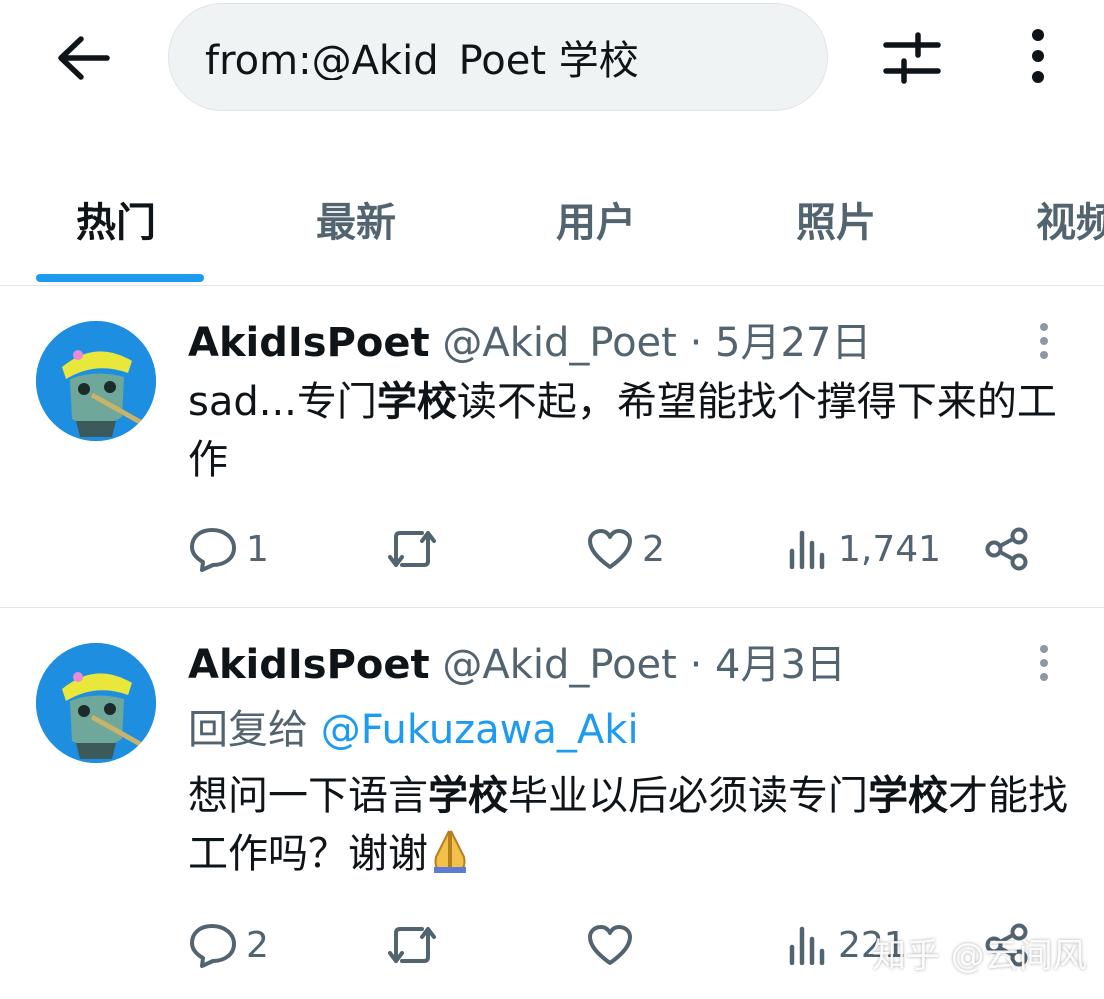 The height and width of the screenshot is (999, 1104). Describe the element at coordinates (633, 828) in the screenshot. I see `tweet-text: 想问一下语言学校毕业以后必须读专门学校才能找工作吗？谢谢` at that location.